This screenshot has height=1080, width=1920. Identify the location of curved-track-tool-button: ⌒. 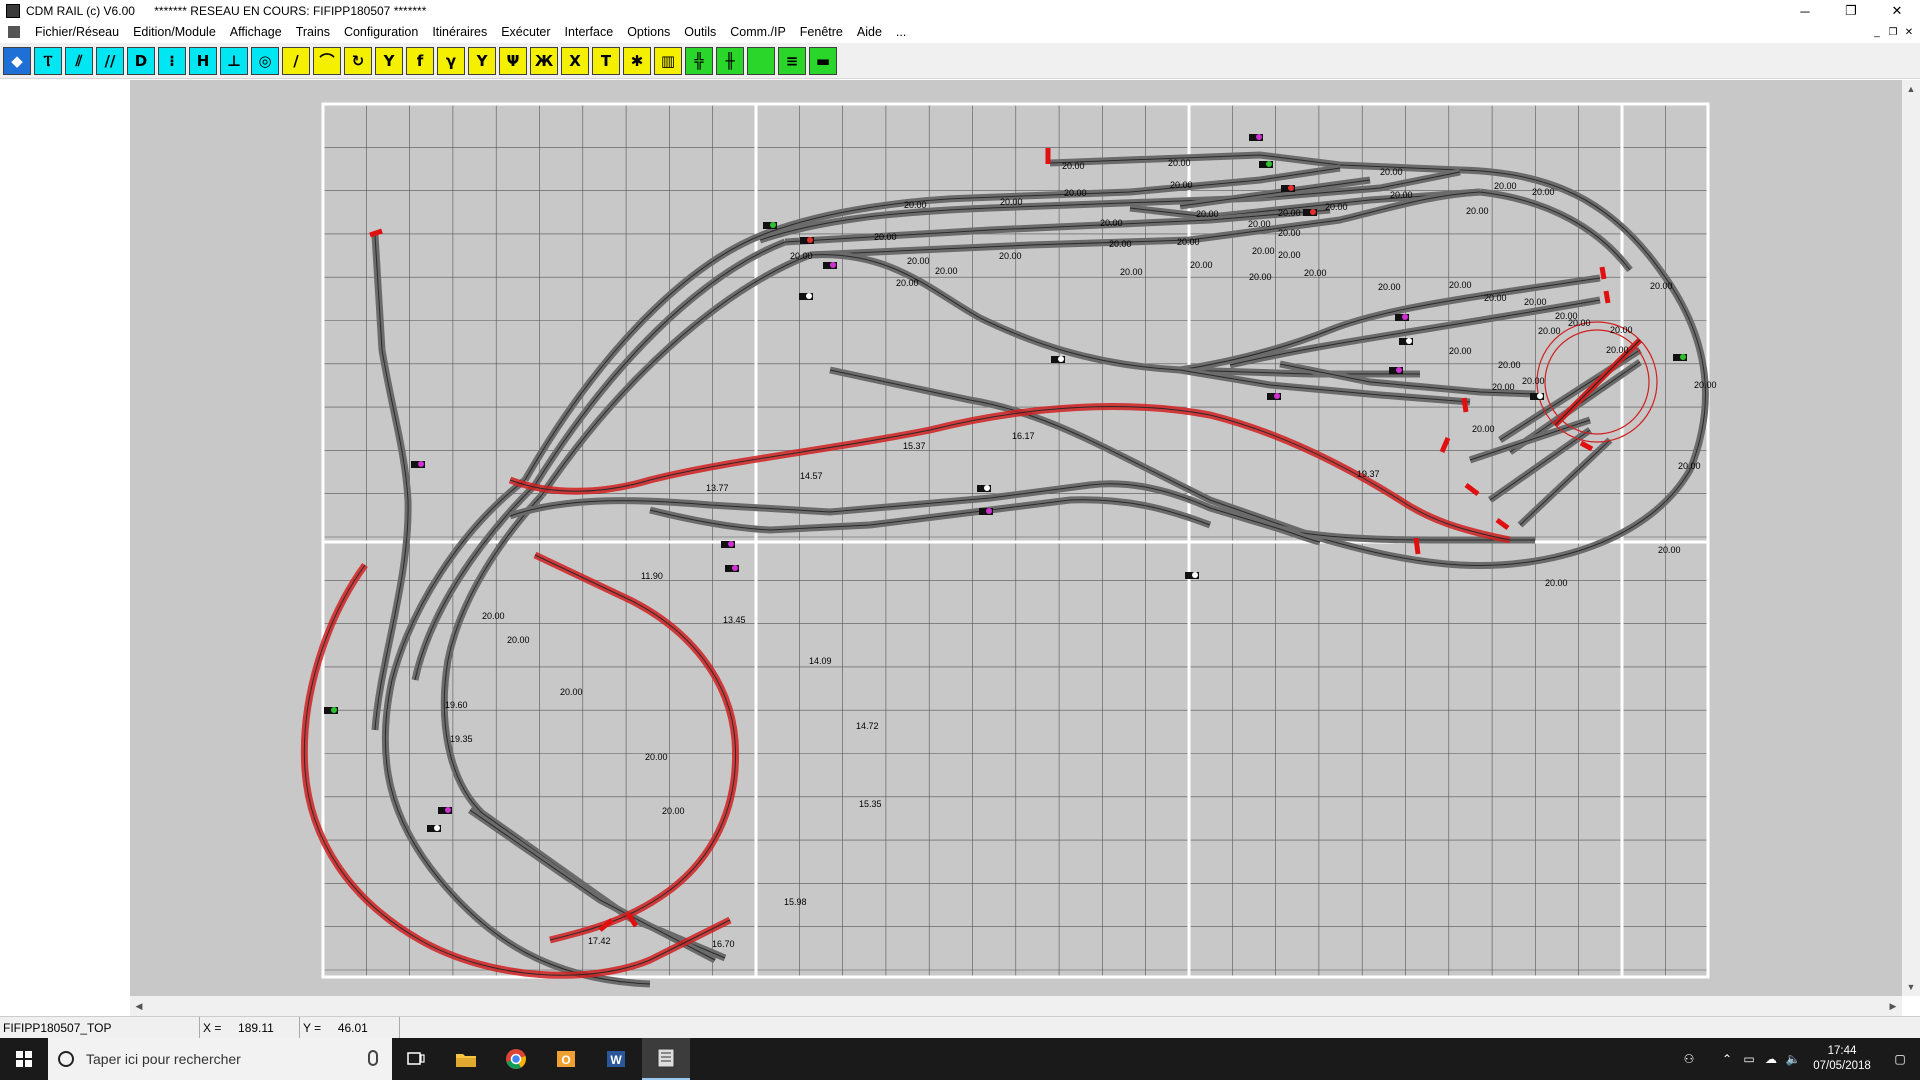
(327, 60).